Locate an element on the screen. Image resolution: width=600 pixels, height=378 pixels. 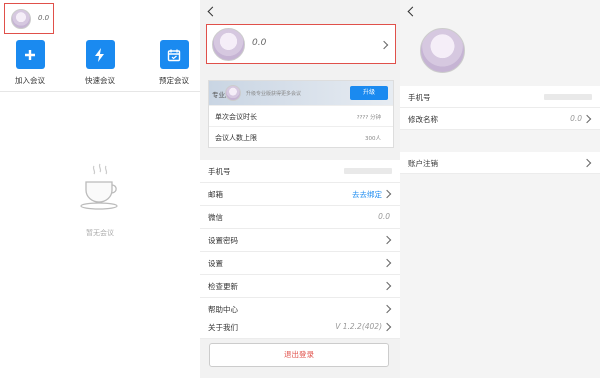
row-value: ???? 分钟 is located at coordinates (368, 118).